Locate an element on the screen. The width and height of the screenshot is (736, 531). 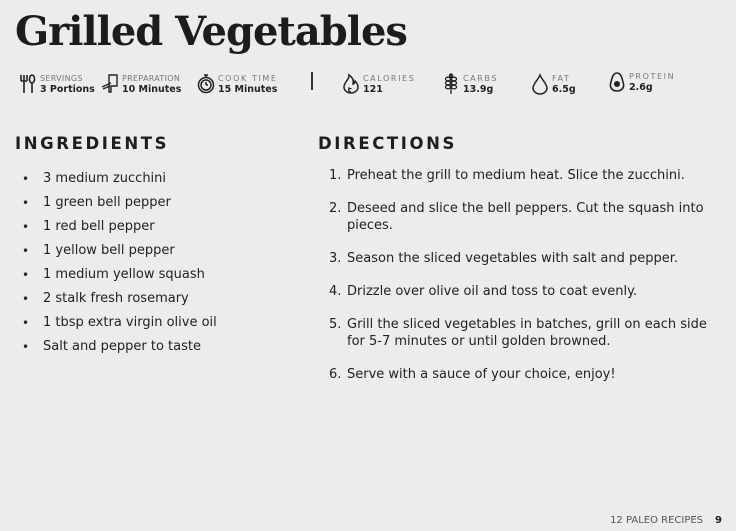
ingredient-text: 1 green bell pepper is located at coordinates (107, 202).